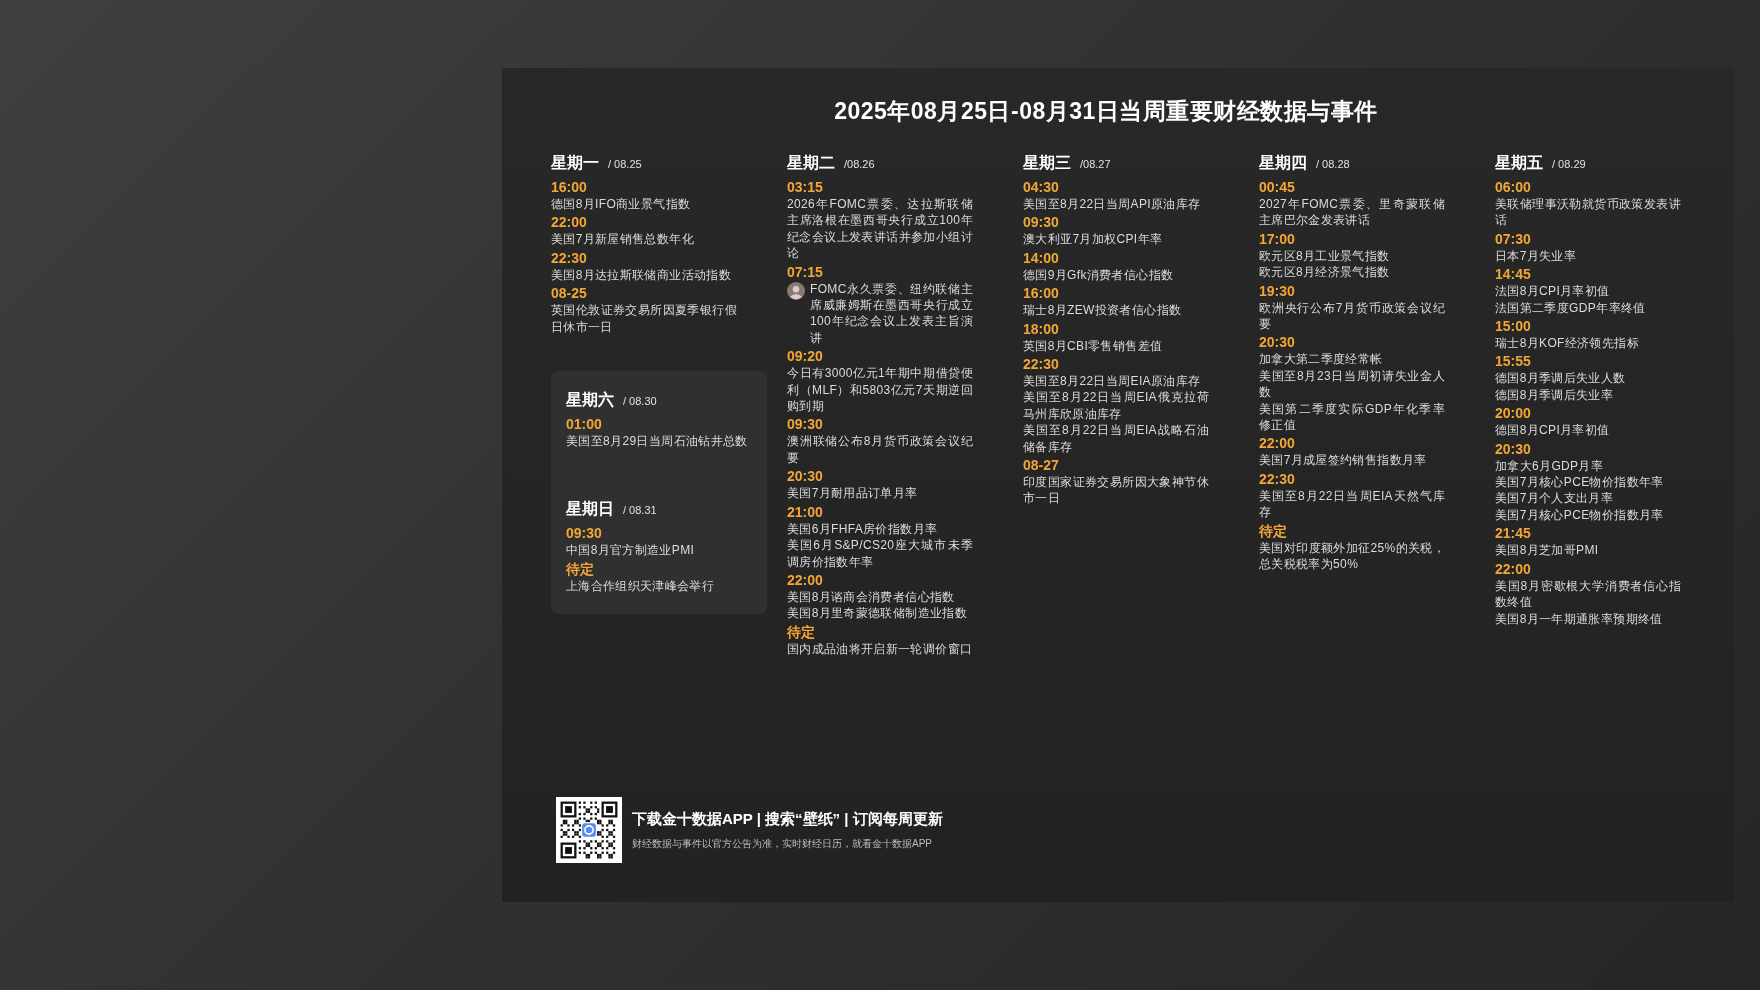 The width and height of the screenshot is (1760, 990). What do you see at coordinates (625, 164) in the screenshot?
I see `day-date: / 08.25` at bounding box center [625, 164].